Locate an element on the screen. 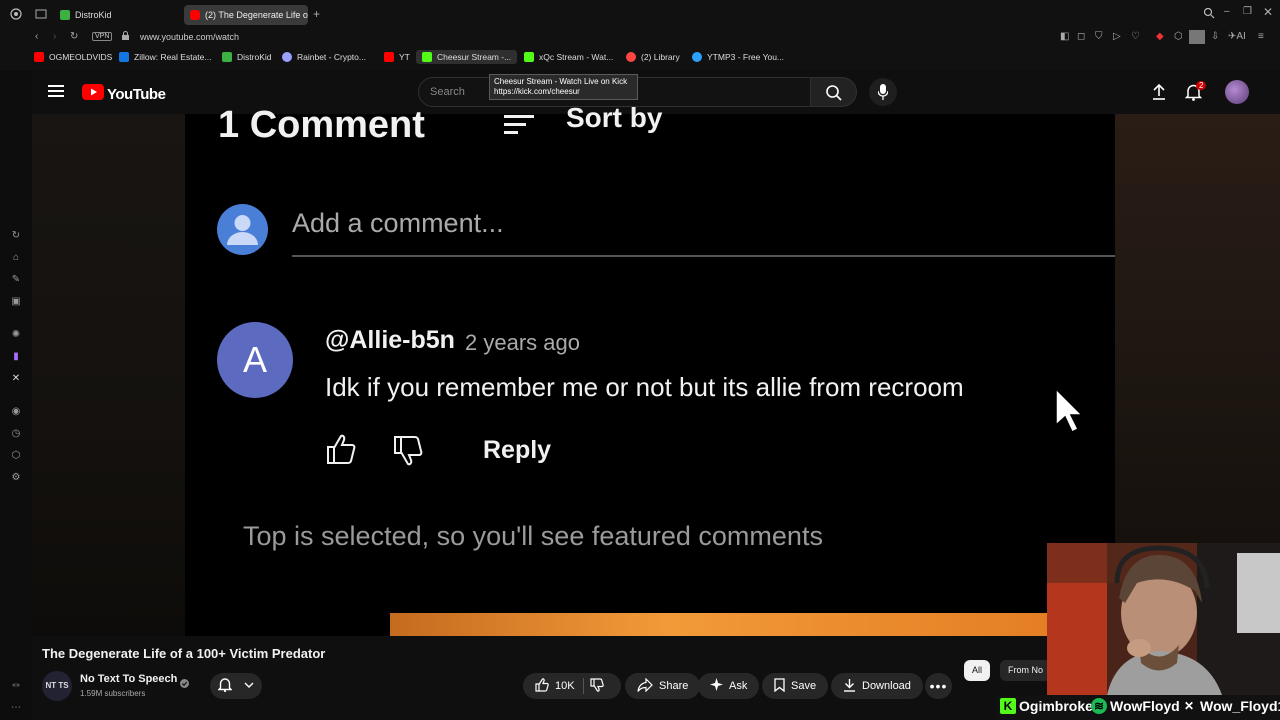 This screenshot has width=1280, height=720. clock-sidebar-icon: ◷ is located at coordinates (16, 434).